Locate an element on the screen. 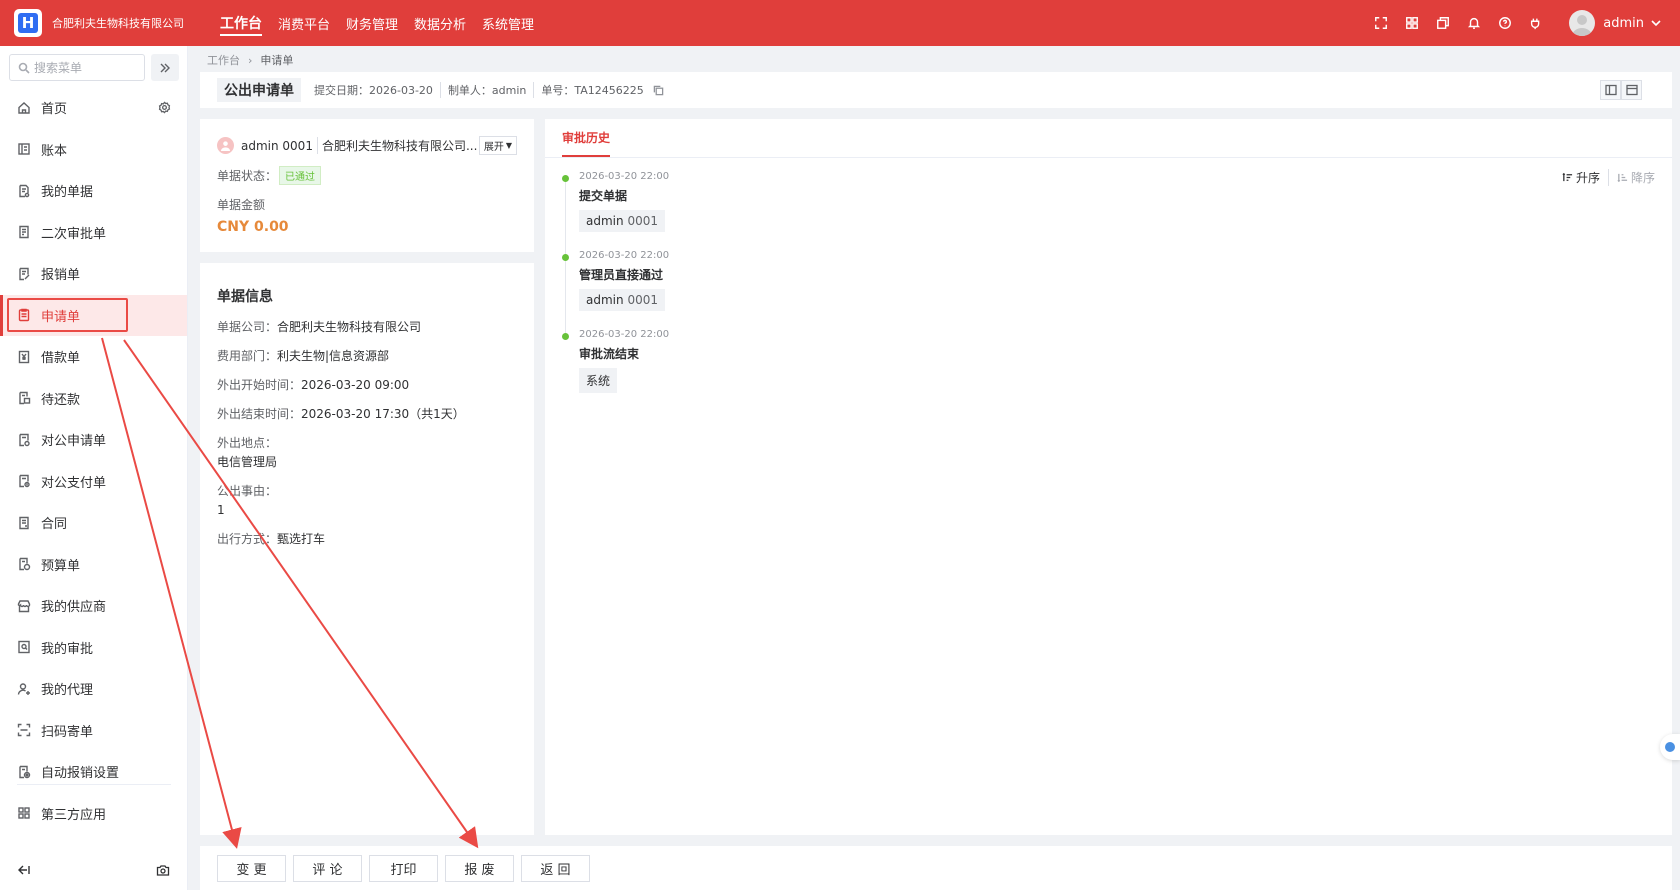 This screenshot has width=1680, height=890. sidebar-item-my-docs: 我的单据 is located at coordinates (93, 191).